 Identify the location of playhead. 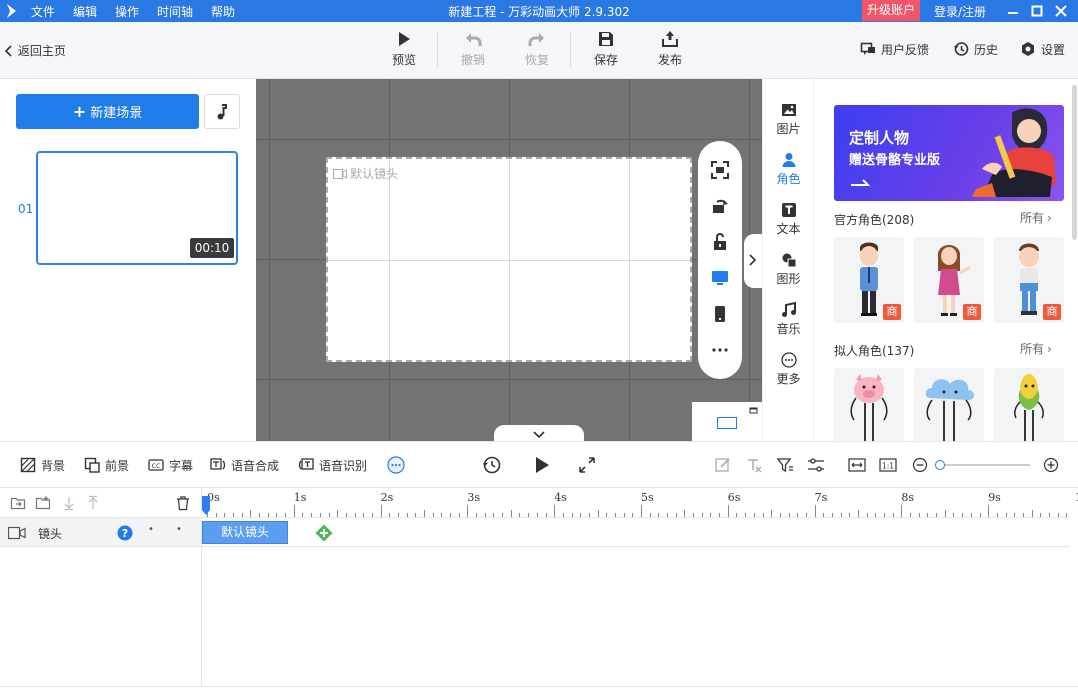
(206, 505).